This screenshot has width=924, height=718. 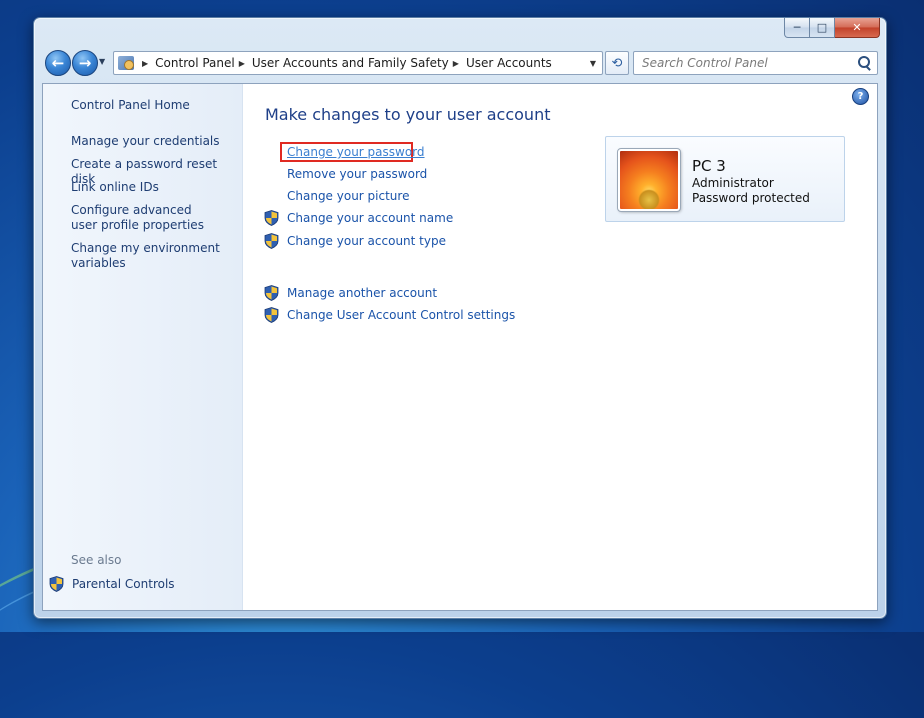 What do you see at coordinates (362, 293) in the screenshot?
I see `manage-another-account-link: Manage another account` at bounding box center [362, 293].